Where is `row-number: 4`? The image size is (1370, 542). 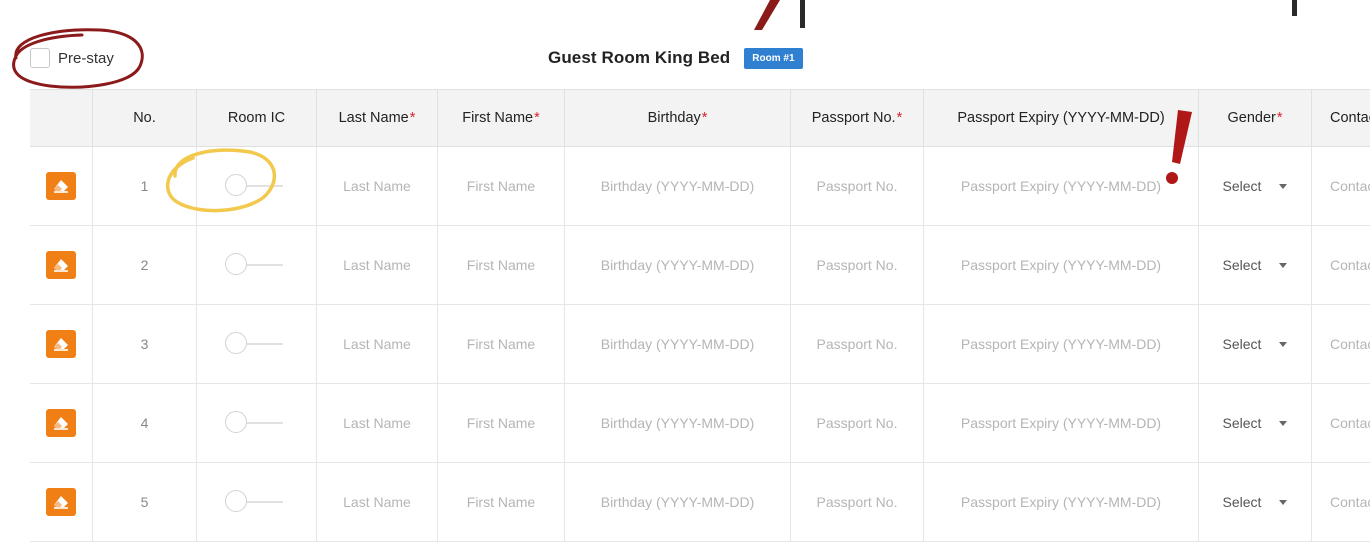 row-number: 4 is located at coordinates (145, 423).